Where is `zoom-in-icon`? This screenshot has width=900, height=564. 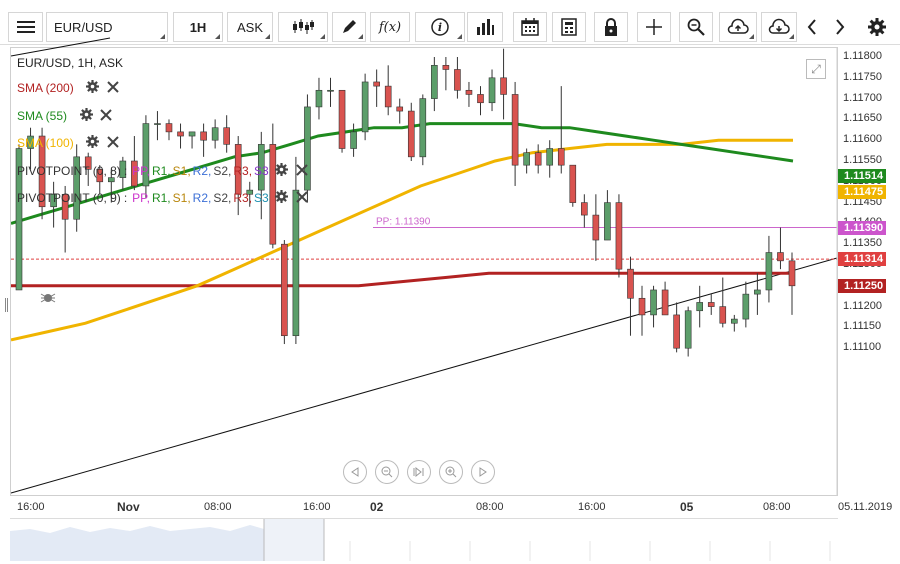
zoom-in-icon is located at coordinates (451, 472).